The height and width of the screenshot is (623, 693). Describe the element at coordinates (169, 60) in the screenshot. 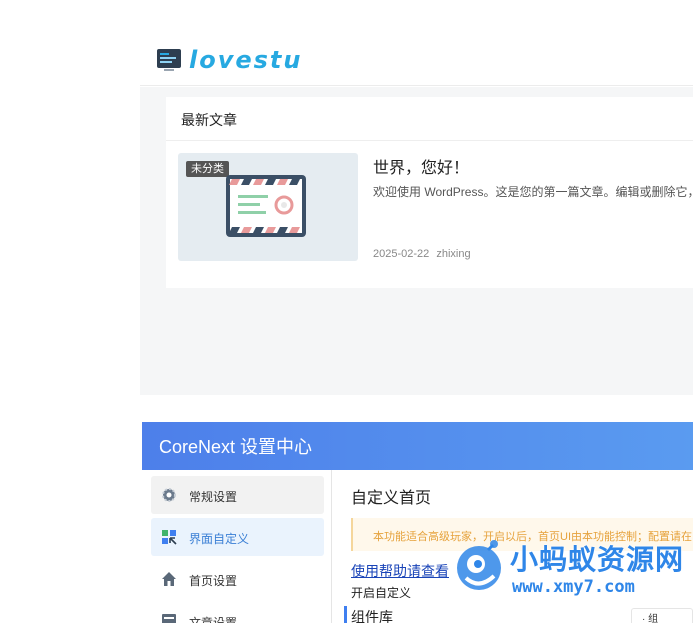

I see `site-logo-icon` at that location.